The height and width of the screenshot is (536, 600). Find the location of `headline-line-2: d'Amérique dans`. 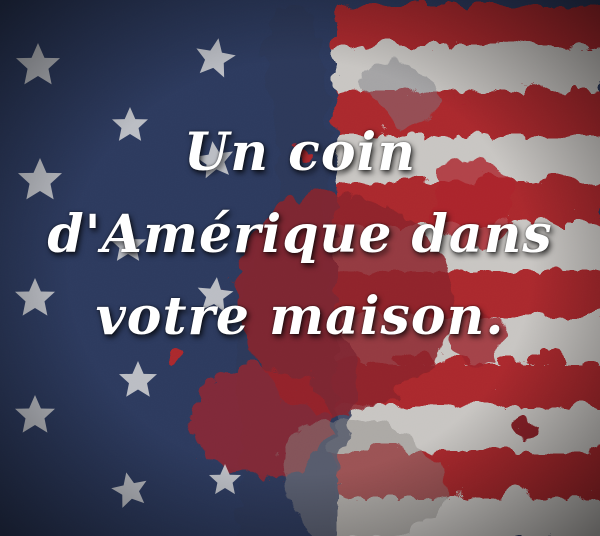

headline-line-2: d'Amérique dans is located at coordinates (300, 234).